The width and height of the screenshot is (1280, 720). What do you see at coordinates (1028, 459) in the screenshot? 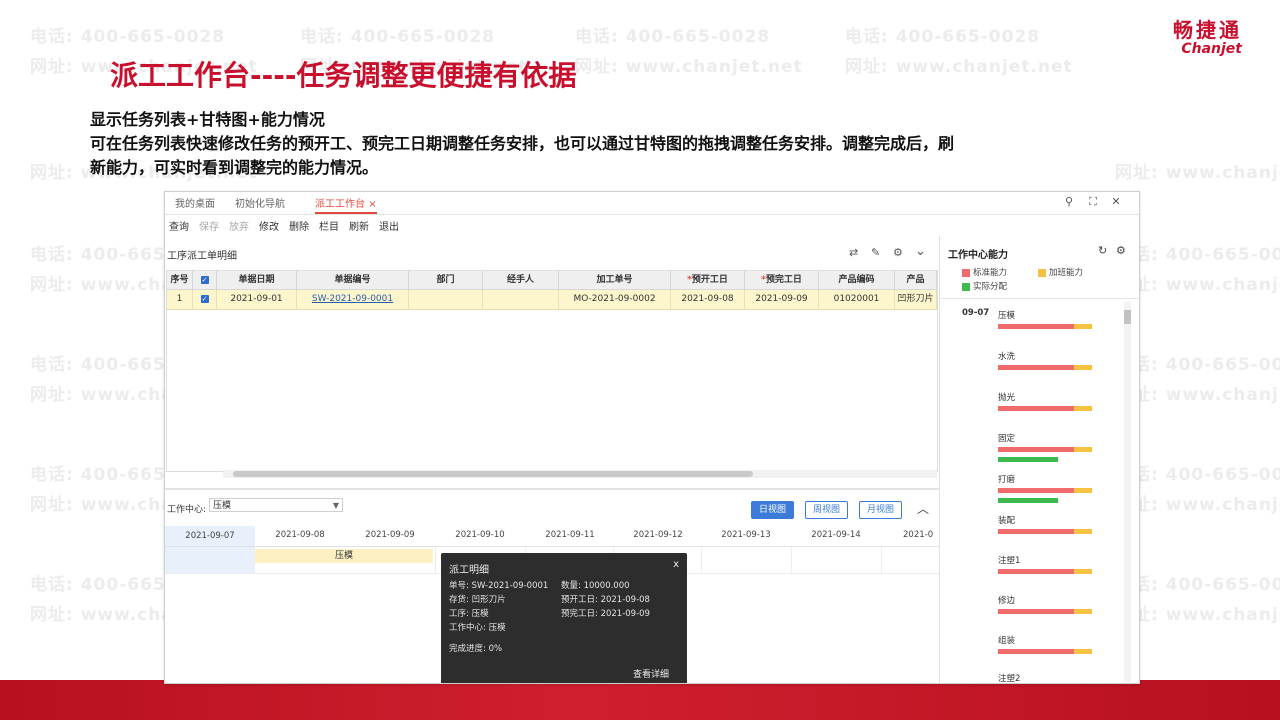
I see `actual-allocation-bar` at bounding box center [1028, 459].